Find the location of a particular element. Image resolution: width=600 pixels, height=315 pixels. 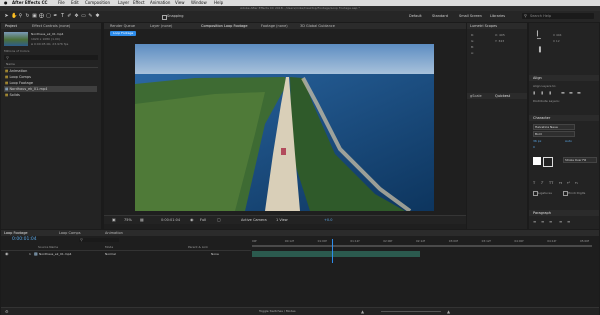

tab-character: Character is located at coordinates (541, 118).